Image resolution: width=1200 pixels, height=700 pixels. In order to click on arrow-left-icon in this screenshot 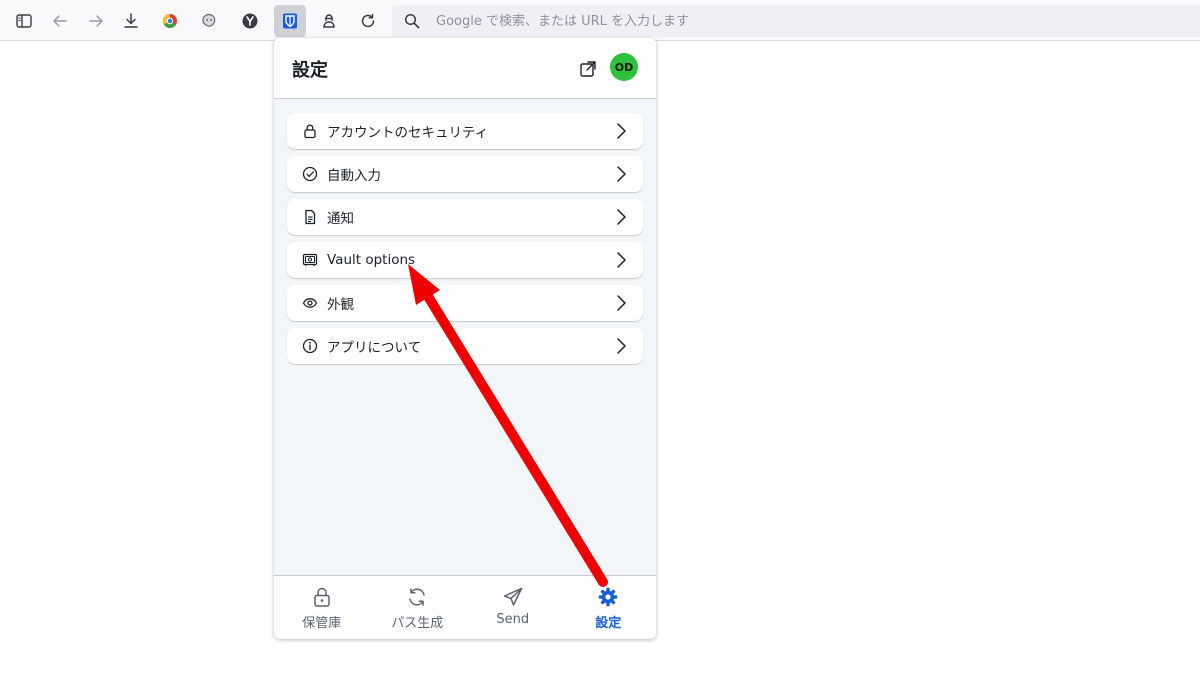, I will do `click(60, 21)`.